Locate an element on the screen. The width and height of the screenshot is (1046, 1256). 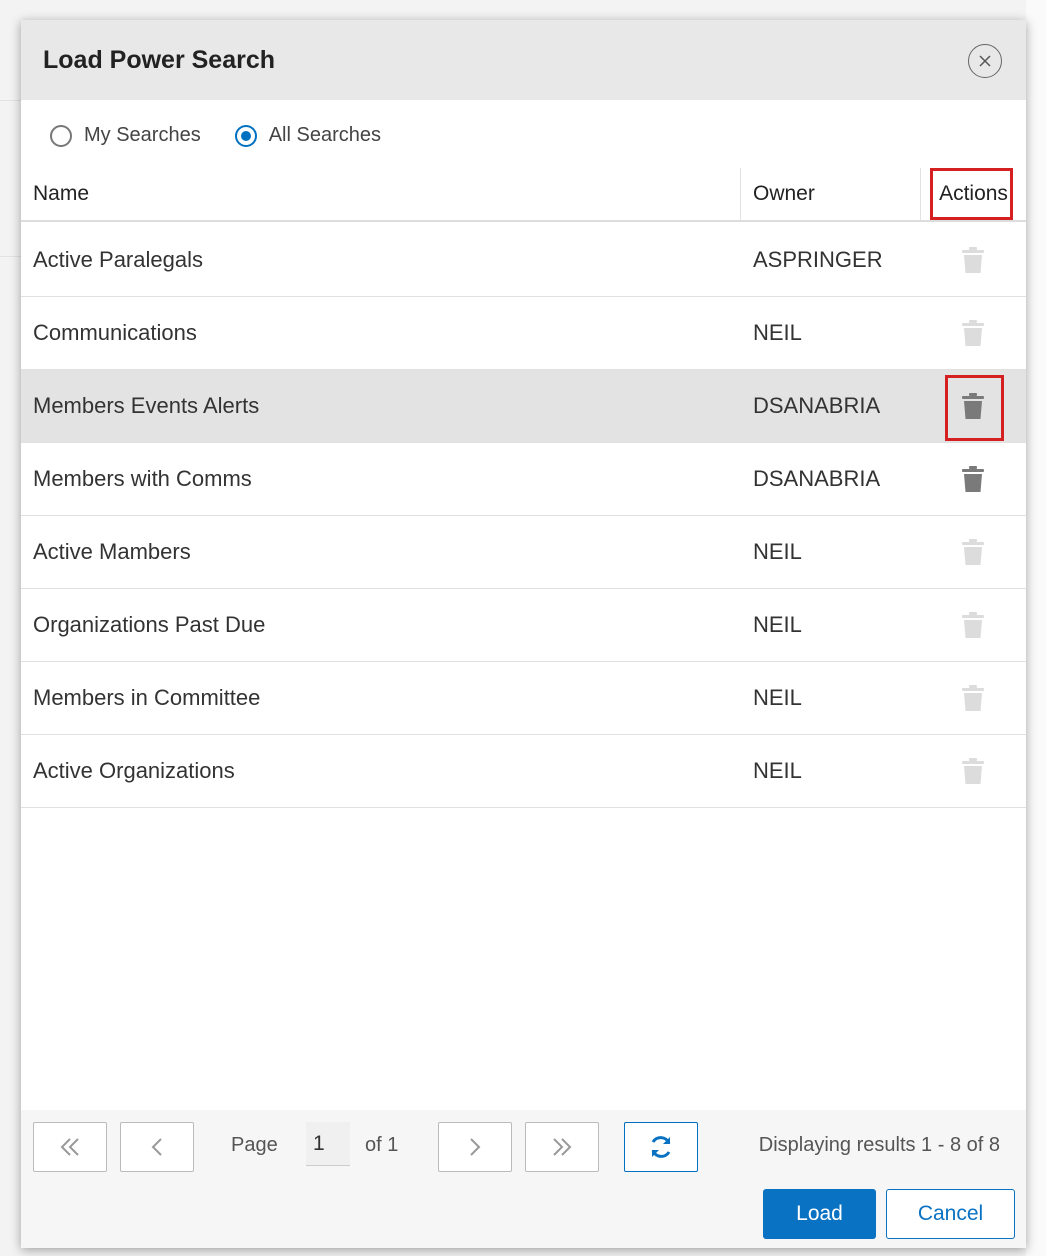
load-button: Load is located at coordinates (819, 1214).